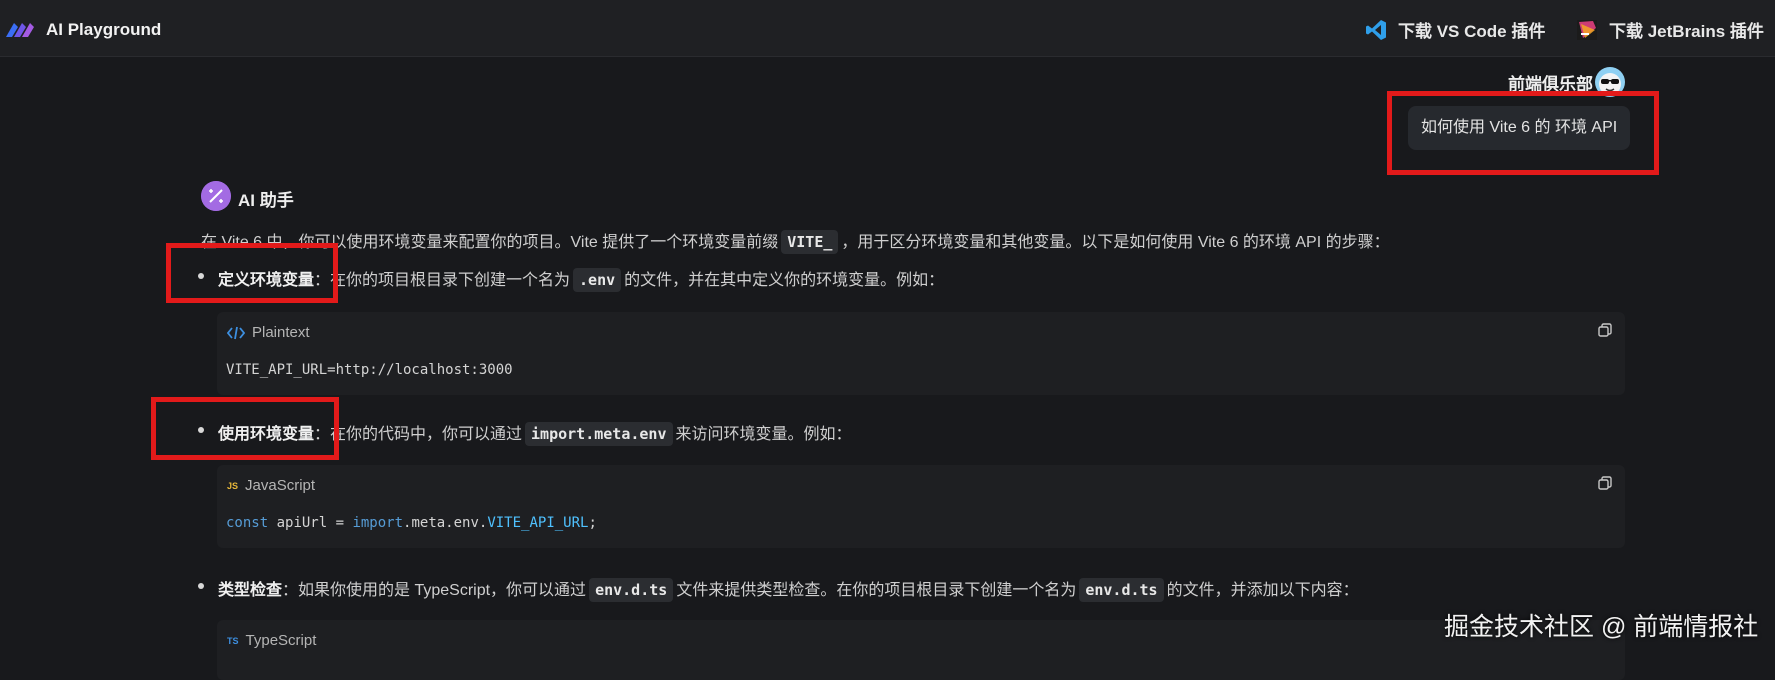  What do you see at coordinates (1523, 133) in the screenshot?
I see `highlight-box-user-message` at bounding box center [1523, 133].